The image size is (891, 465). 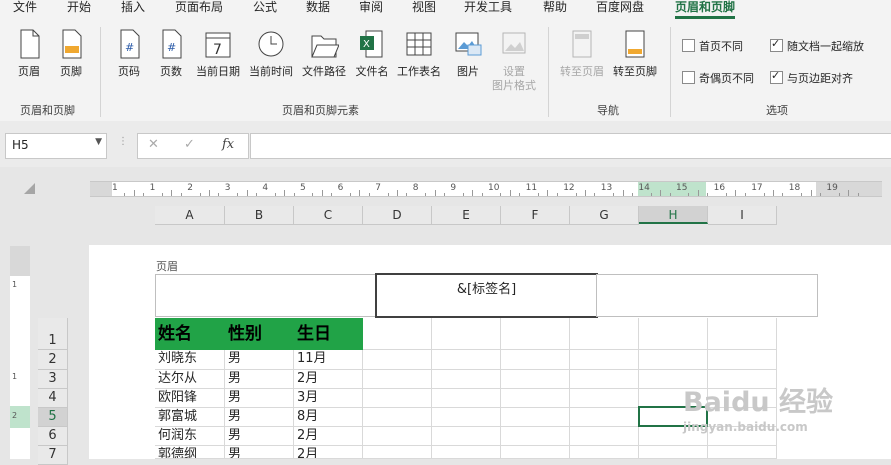 What do you see at coordinates (259, 334) in the screenshot?
I see `table-header-cell: 性别` at bounding box center [259, 334].